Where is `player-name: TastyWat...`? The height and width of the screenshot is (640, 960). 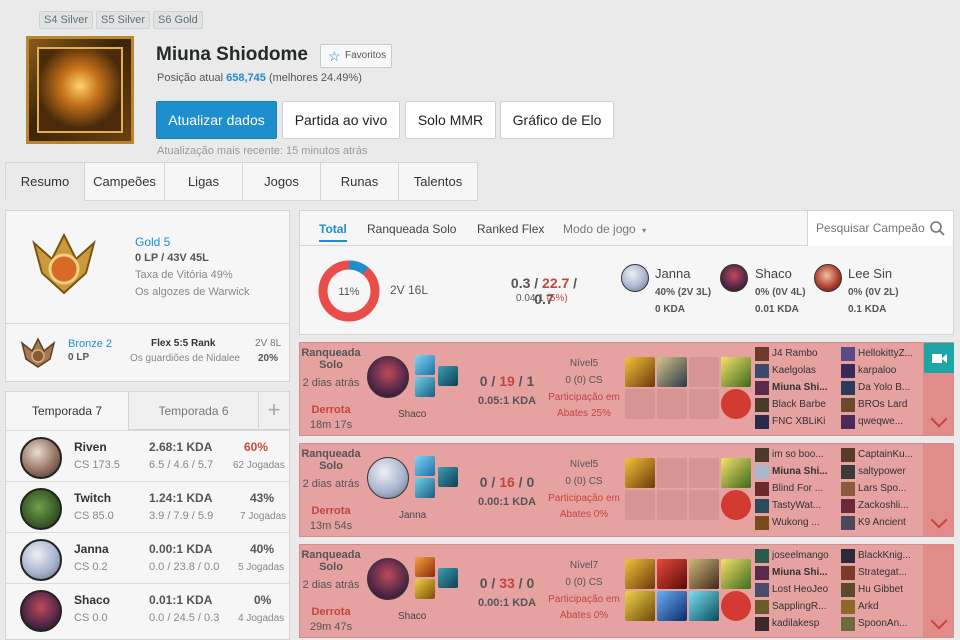 player-name: TastyWat... is located at coordinates (802, 505).